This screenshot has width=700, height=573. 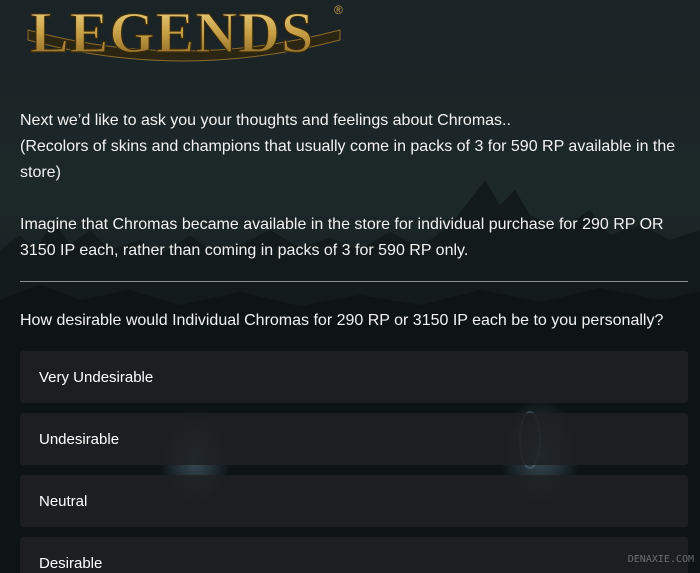 What do you see at coordinates (96, 377) in the screenshot?
I see `option-label: Very Undesirable` at bounding box center [96, 377].